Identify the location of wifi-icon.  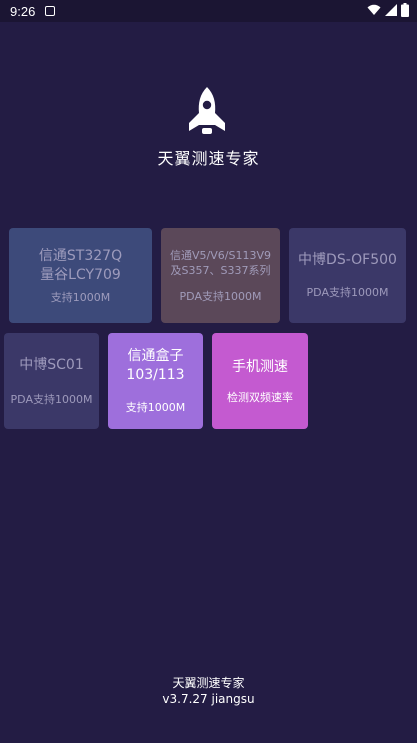
(374, 9).